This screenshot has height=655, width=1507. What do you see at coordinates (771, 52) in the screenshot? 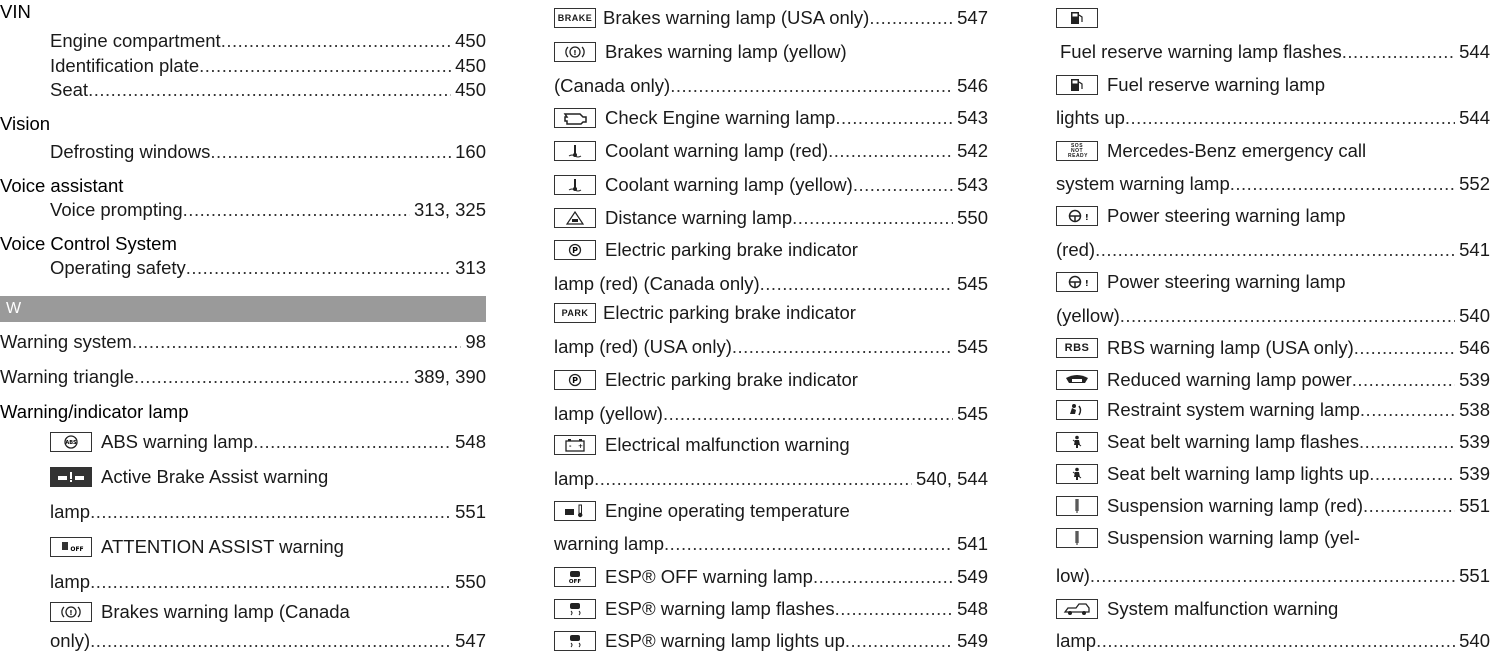
I see `index-entry: ! Brakes warning lamp (yellow)` at bounding box center [771, 52].